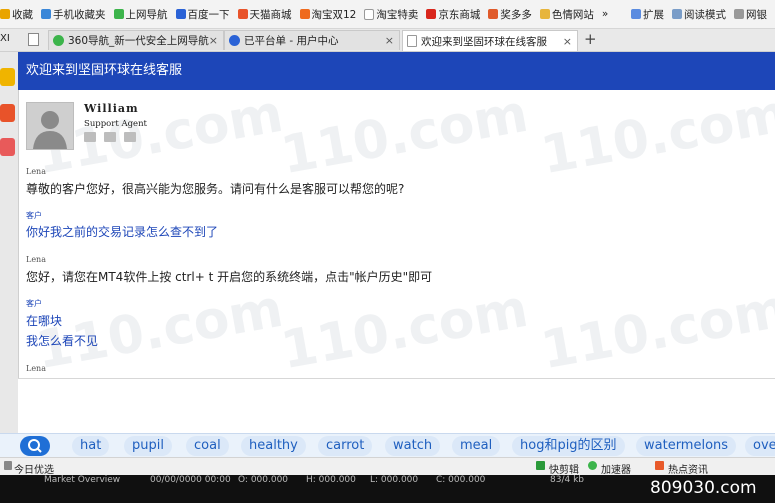 The width and height of the screenshot is (775, 503). What do you see at coordinates (394, 480) in the screenshot?
I see `taskbar-item: L: 000.000` at bounding box center [394, 480].